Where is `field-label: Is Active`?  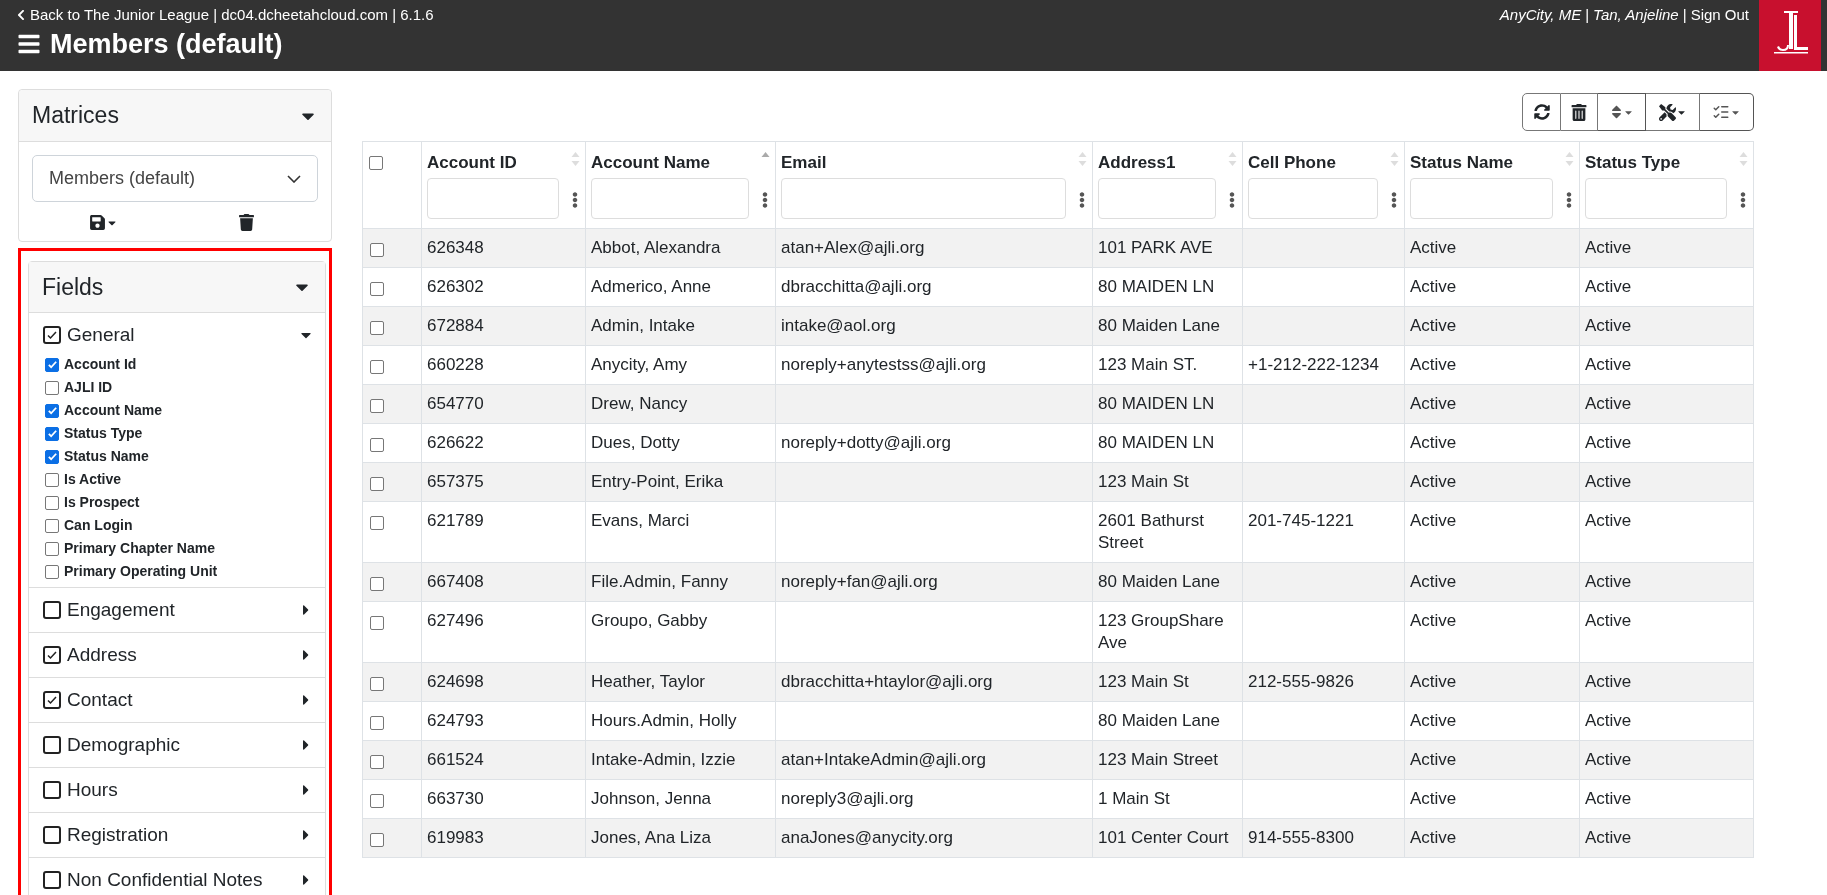 field-label: Is Active is located at coordinates (93, 479).